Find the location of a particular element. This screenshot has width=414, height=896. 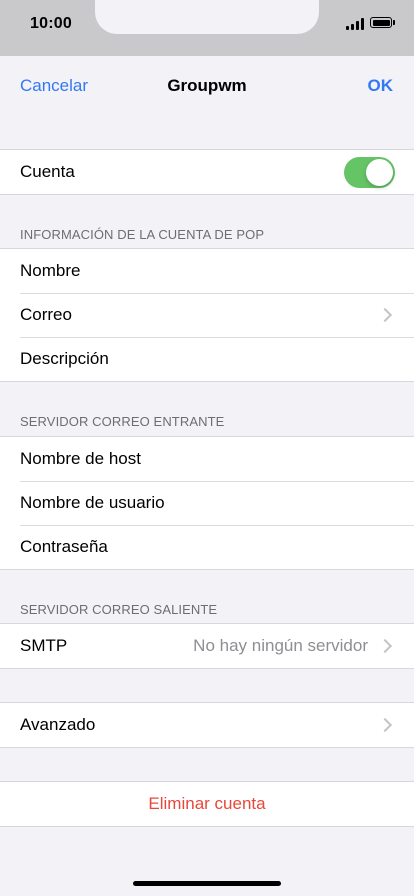

description-row: Descripción is located at coordinates (207, 359).